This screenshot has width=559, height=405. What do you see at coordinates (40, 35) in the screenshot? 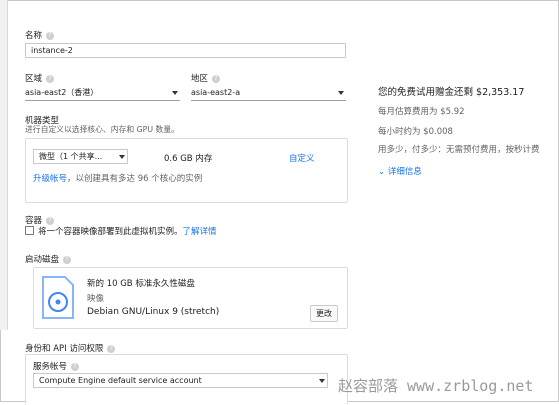
I see `name-label: 名称?` at bounding box center [40, 35].